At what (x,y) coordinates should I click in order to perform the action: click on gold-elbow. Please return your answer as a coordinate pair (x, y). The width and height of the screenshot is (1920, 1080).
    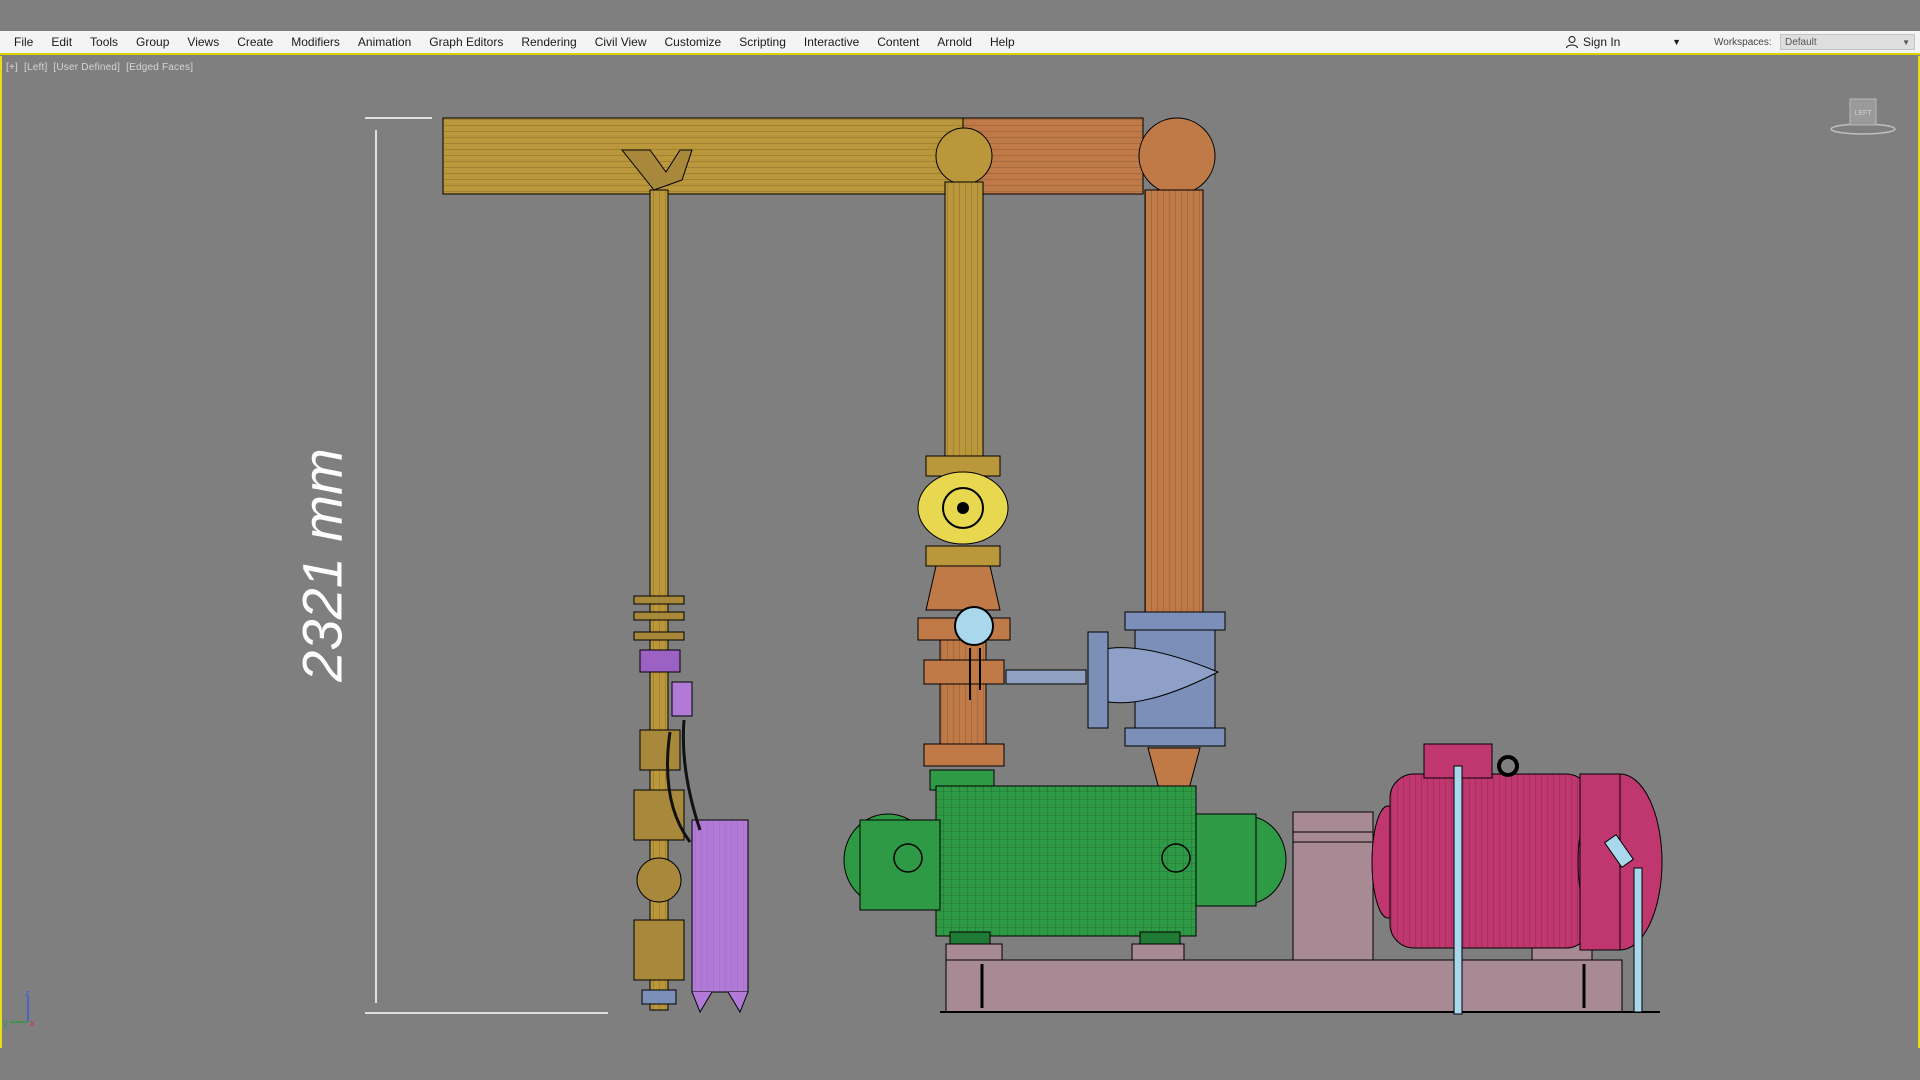
    Looking at the image, I should click on (964, 156).